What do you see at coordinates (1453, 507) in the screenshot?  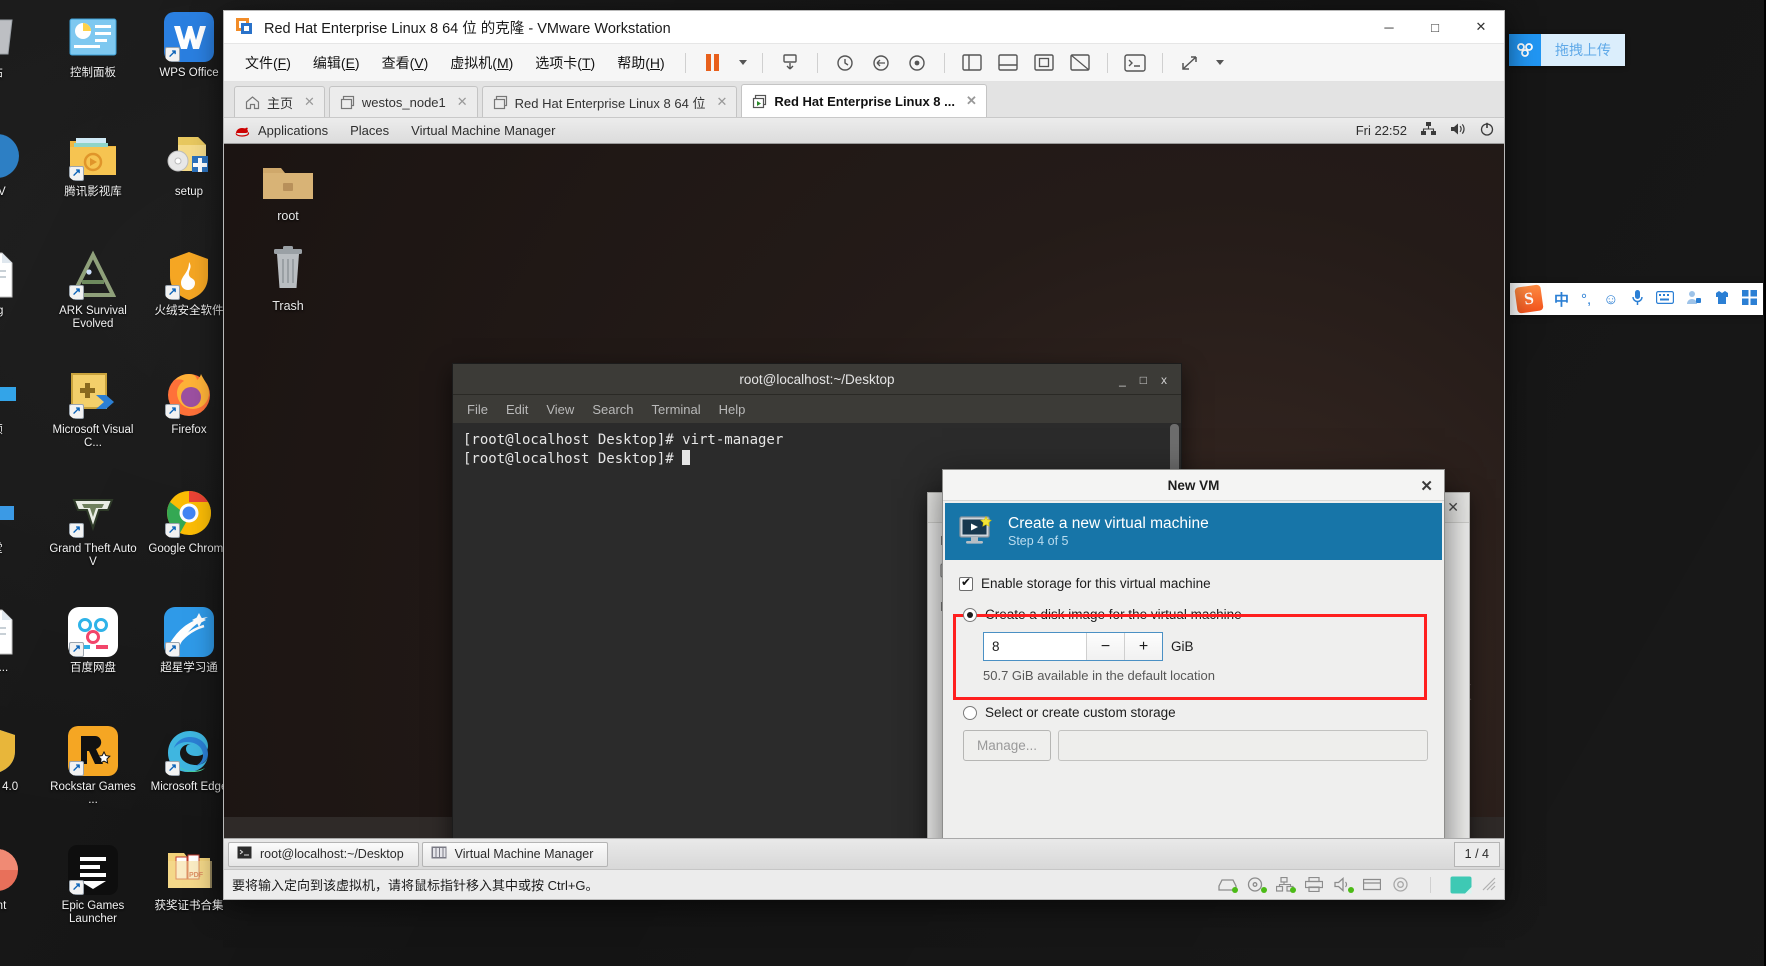 I see `virt-manager-close-button: ✕` at bounding box center [1453, 507].